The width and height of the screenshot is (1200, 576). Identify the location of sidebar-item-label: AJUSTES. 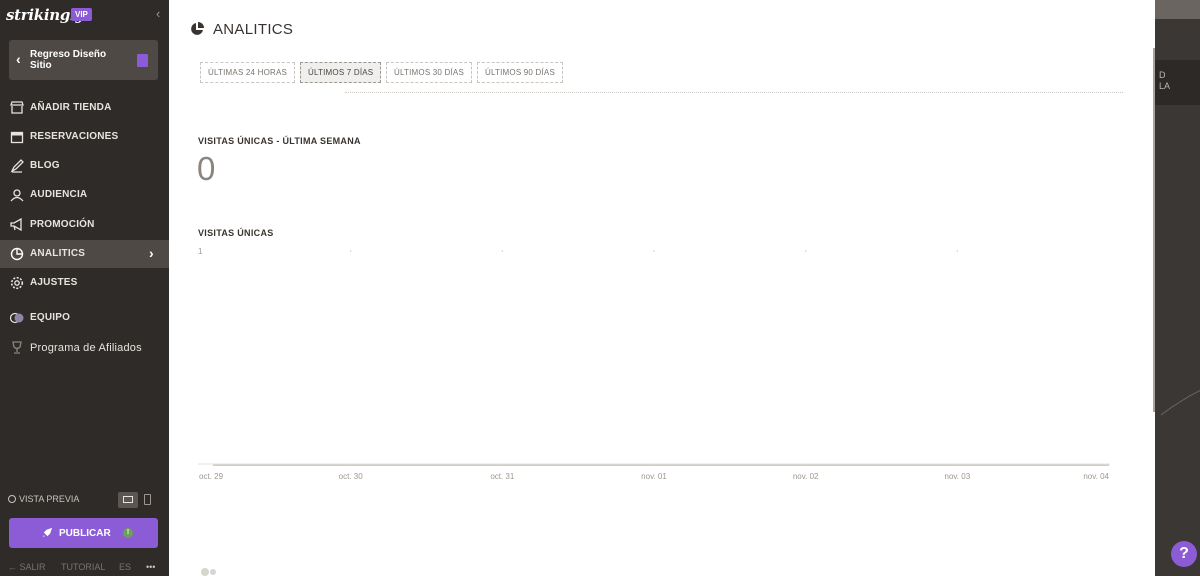
(54, 282).